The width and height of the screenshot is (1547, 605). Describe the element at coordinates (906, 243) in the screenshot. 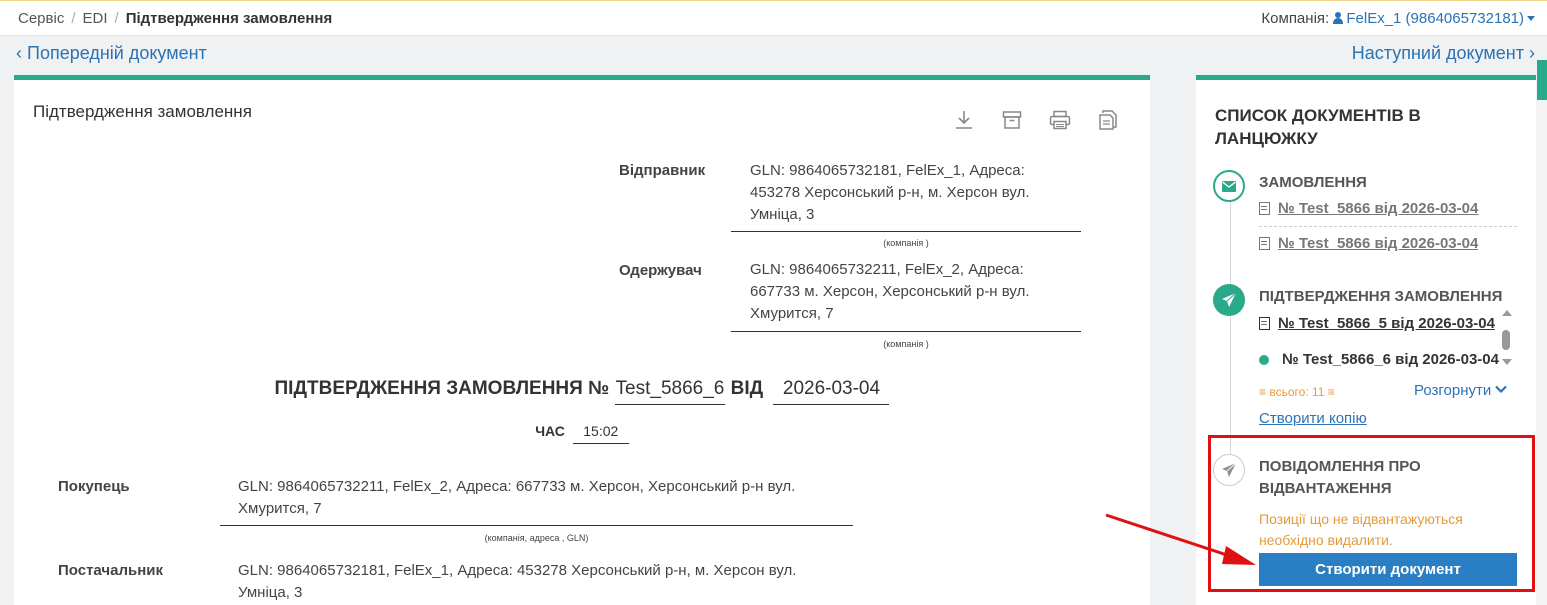

I see `sender-caption: (компанія )` at that location.